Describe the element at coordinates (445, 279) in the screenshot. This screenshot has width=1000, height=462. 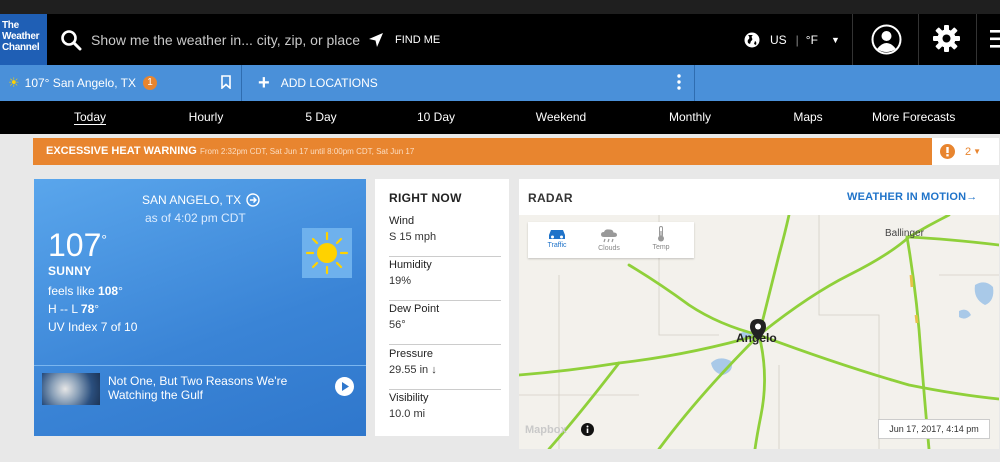
I see `right-now-row-humidity: Humidity 19%` at that location.